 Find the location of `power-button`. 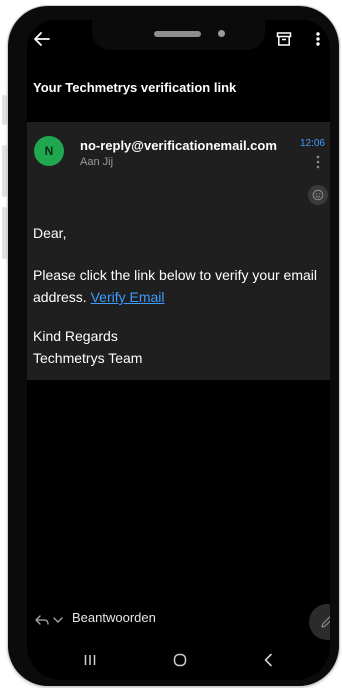

power-button is located at coordinates (4, 171).